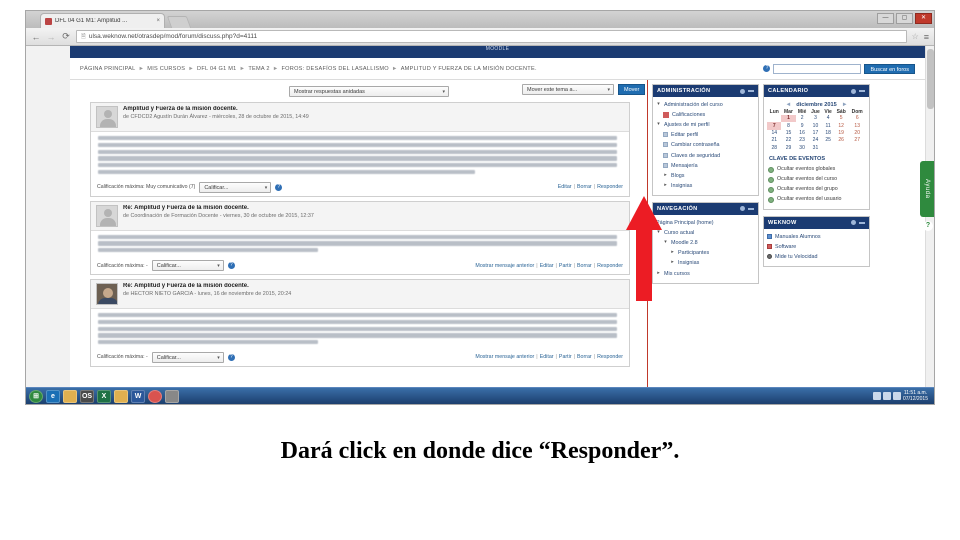 This screenshot has width=960, height=540. What do you see at coordinates (705, 274) in the screenshot?
I see `nav-item-mis-cursos: ▸ Mis cursos` at bounding box center [705, 274].